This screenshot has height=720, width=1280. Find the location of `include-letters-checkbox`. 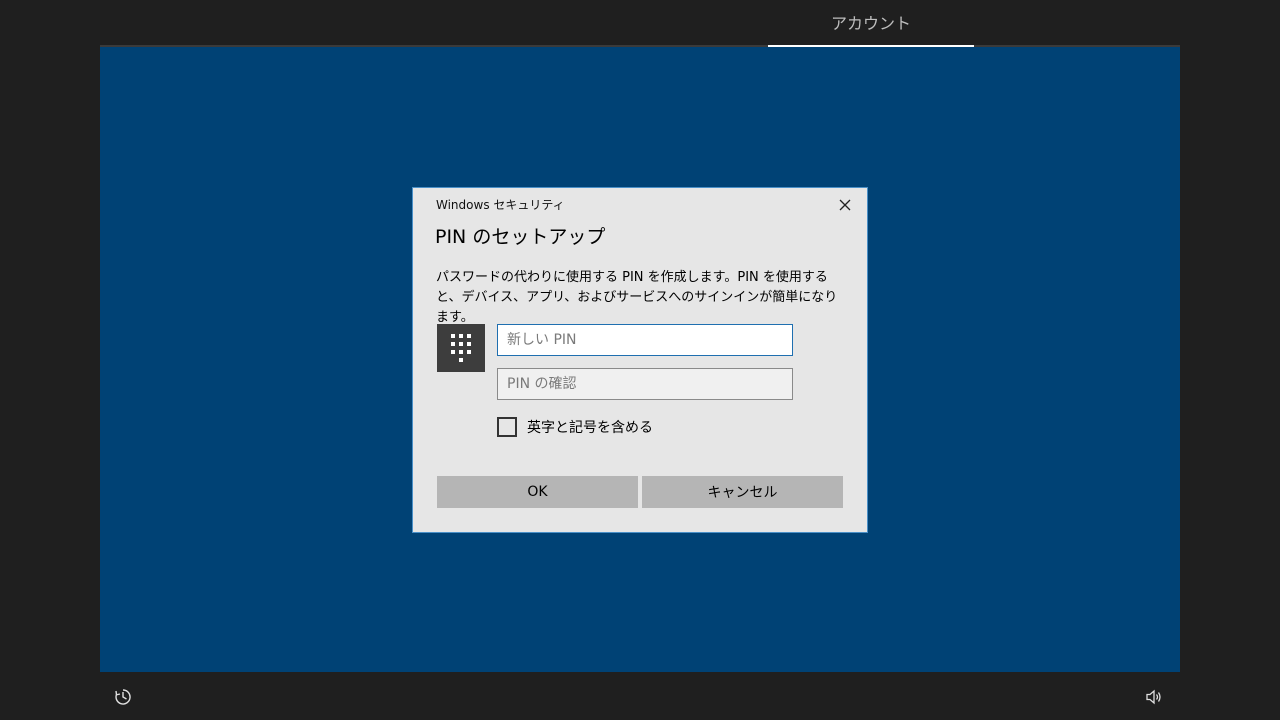

include-letters-checkbox is located at coordinates (507, 427).